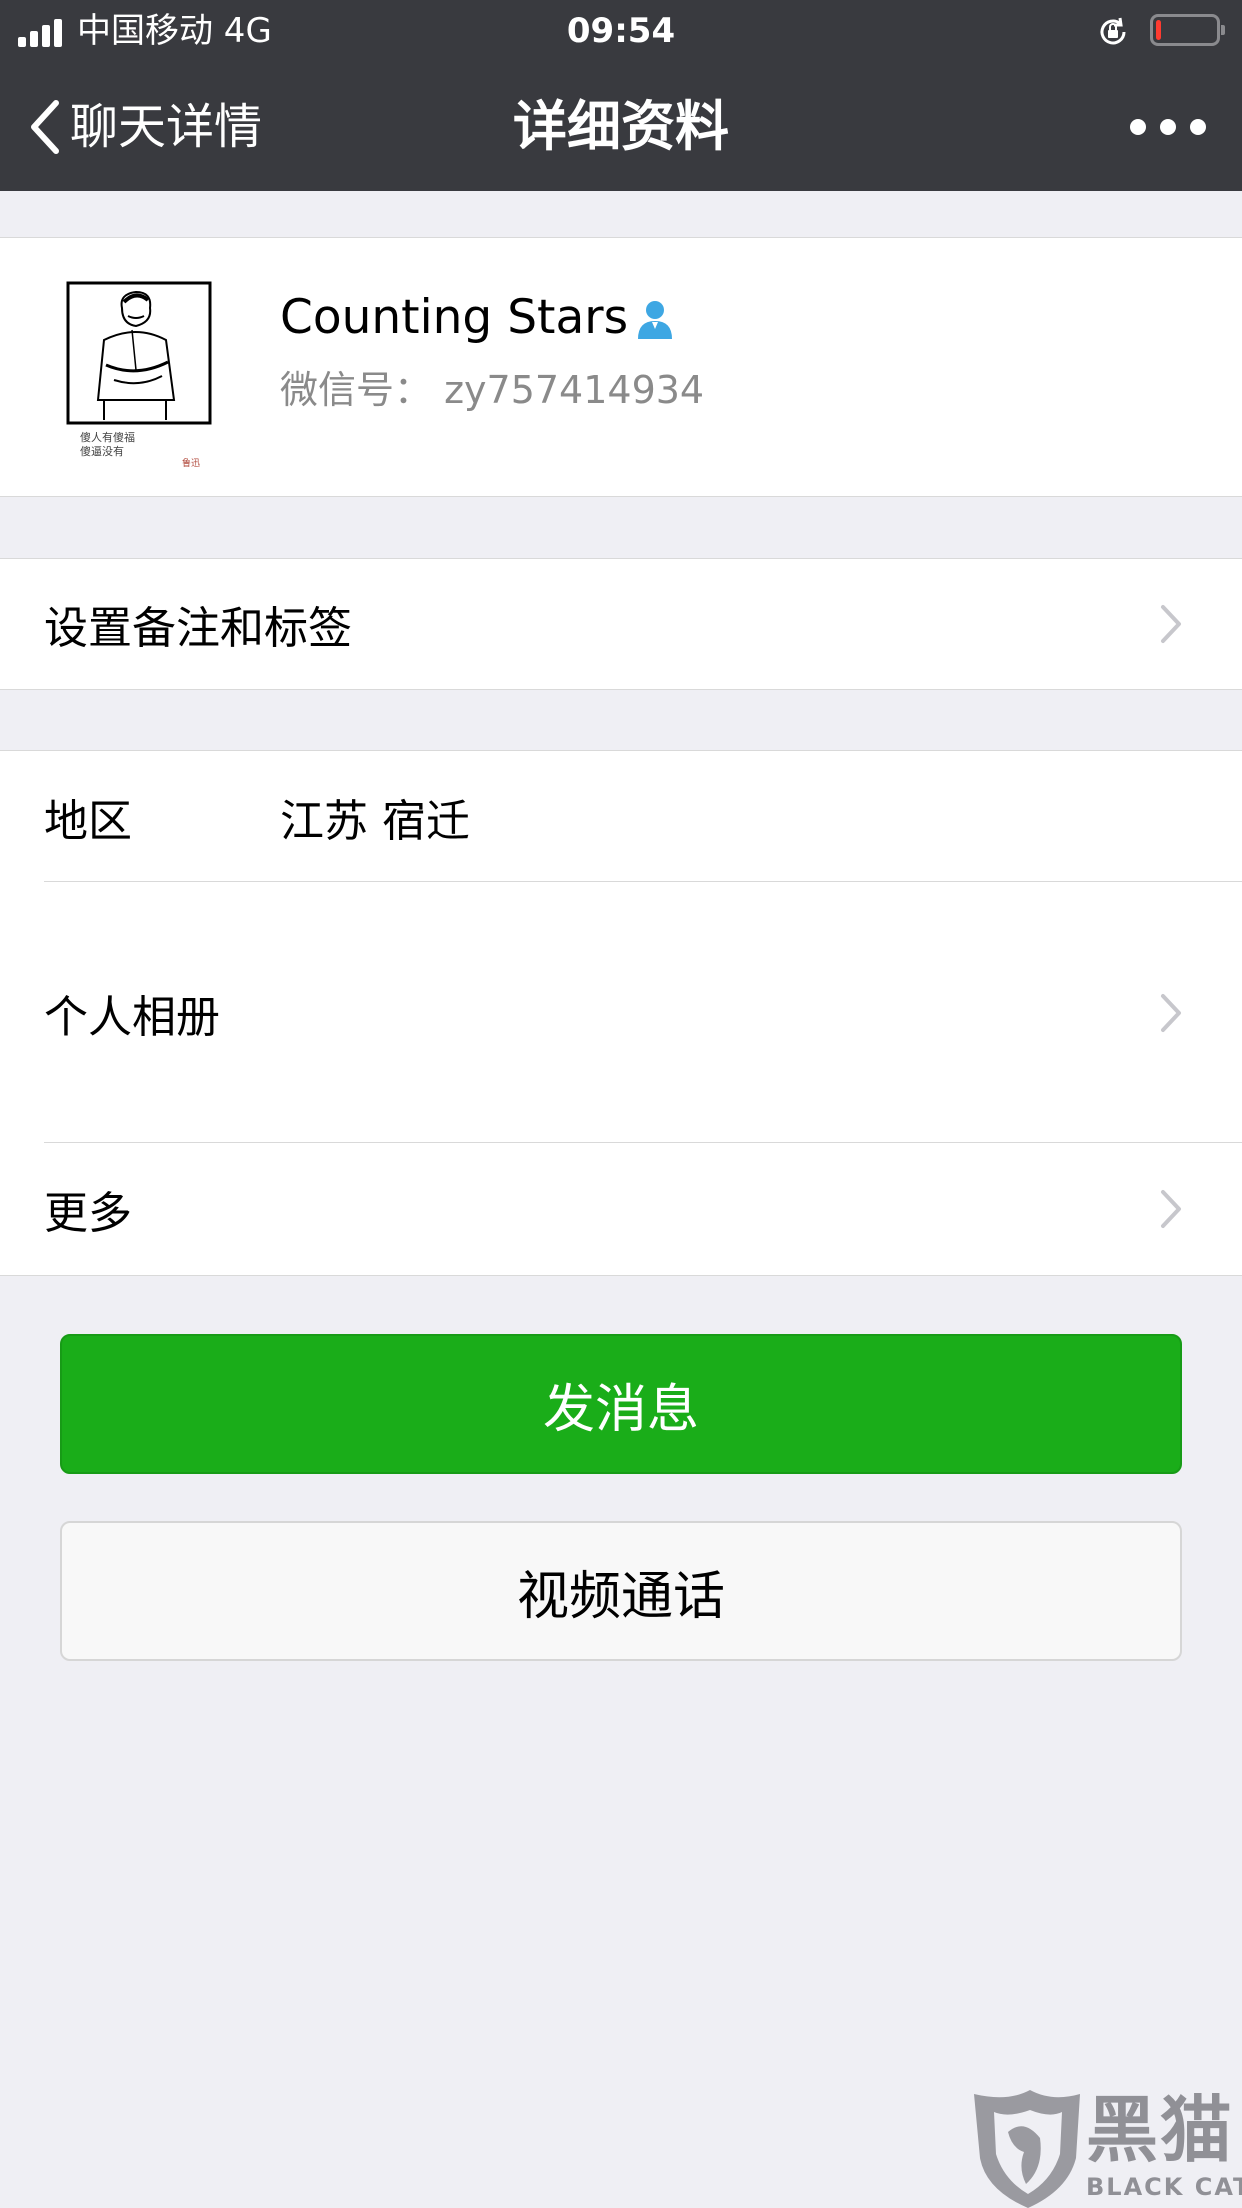 This screenshot has width=1242, height=2208. What do you see at coordinates (134, 370) in the screenshot?
I see `avatar: 傻人有傻福 傻逼没有 鲁迅` at bounding box center [134, 370].